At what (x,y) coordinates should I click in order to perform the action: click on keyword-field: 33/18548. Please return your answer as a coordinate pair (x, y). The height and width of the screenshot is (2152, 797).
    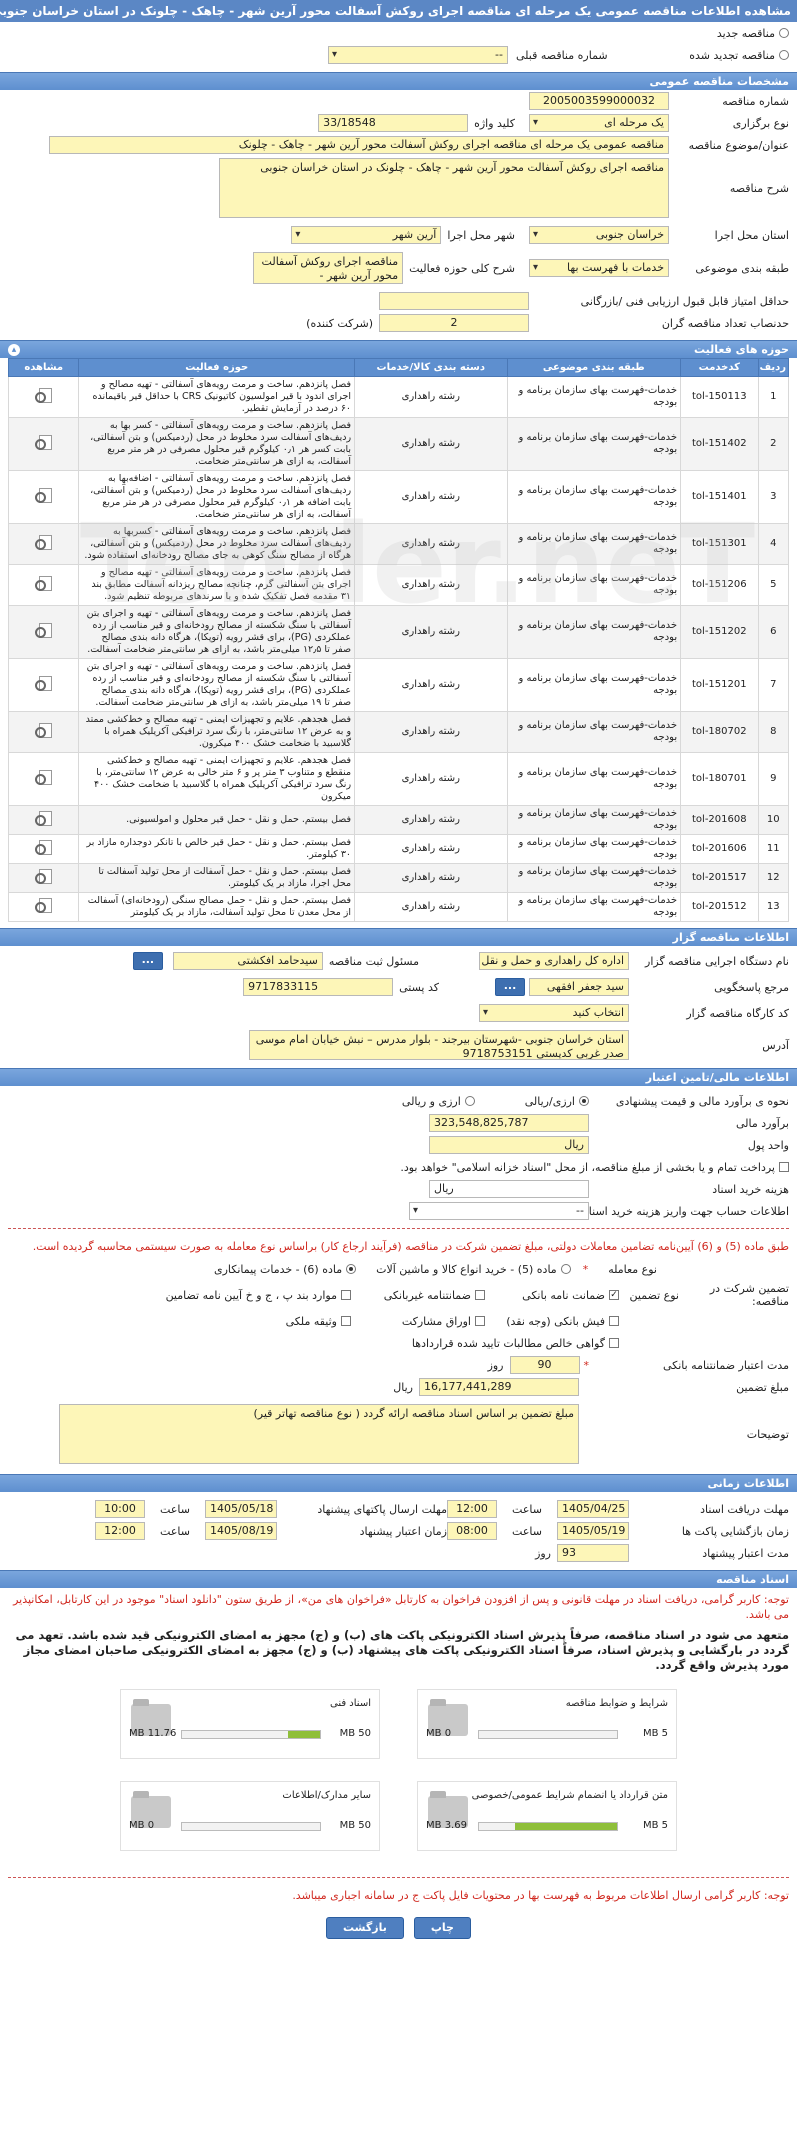
    Looking at the image, I should click on (393, 123).